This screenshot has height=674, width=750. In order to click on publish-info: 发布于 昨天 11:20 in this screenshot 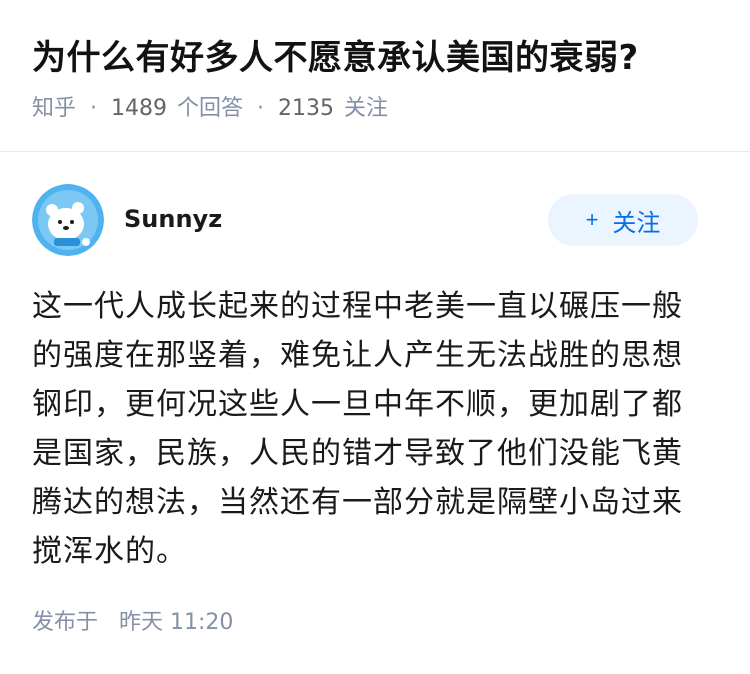, I will do `click(132, 623)`.